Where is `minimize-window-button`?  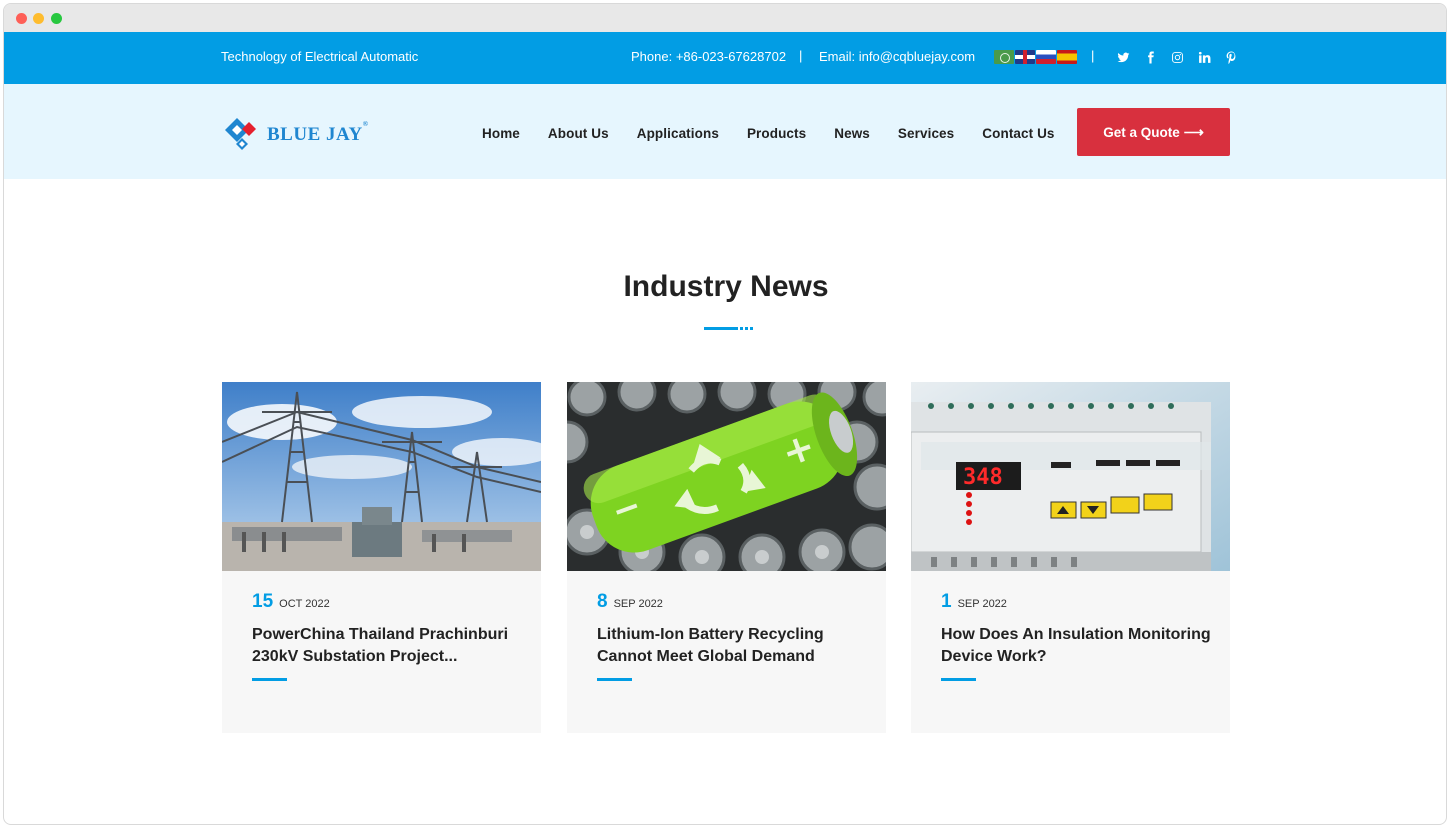 minimize-window-button is located at coordinates (38, 18).